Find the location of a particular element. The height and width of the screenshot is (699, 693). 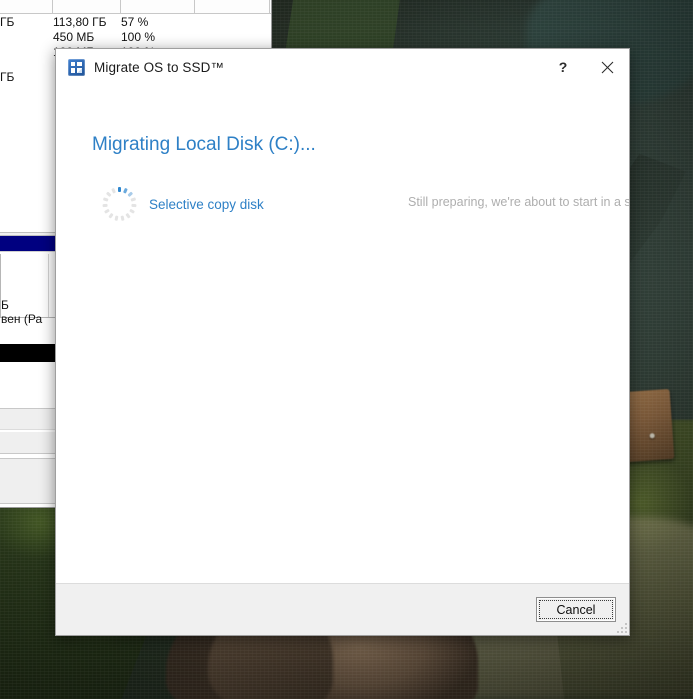

table-row: ГБ 113,80 ГБ 57 % is located at coordinates (135, 21).